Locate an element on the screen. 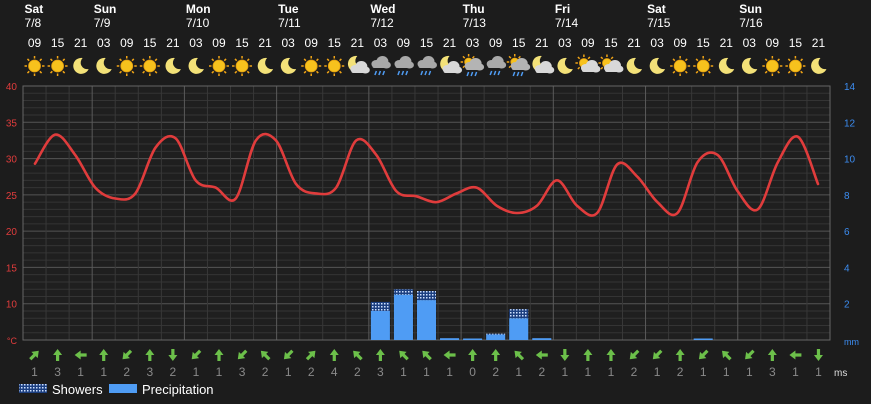 This screenshot has width=871, height=404. precipitation-tick: 10 is located at coordinates (850, 160).